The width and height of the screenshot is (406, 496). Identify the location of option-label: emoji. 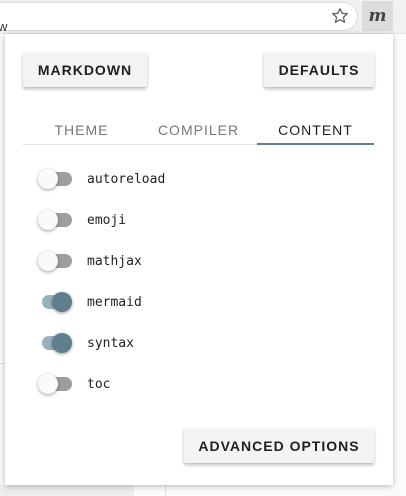
(107, 220).